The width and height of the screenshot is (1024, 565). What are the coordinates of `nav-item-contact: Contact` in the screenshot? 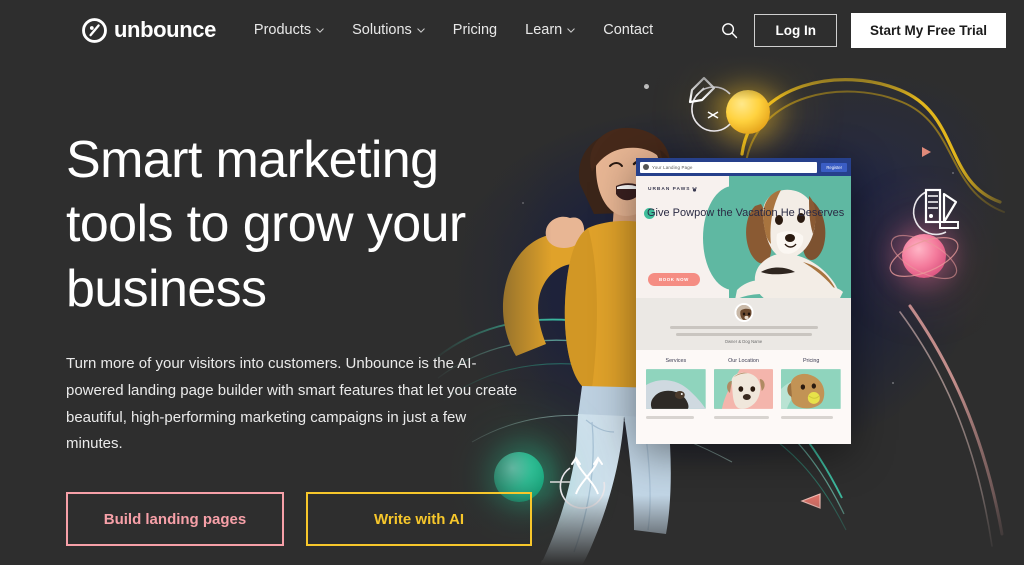 It's located at (628, 30).